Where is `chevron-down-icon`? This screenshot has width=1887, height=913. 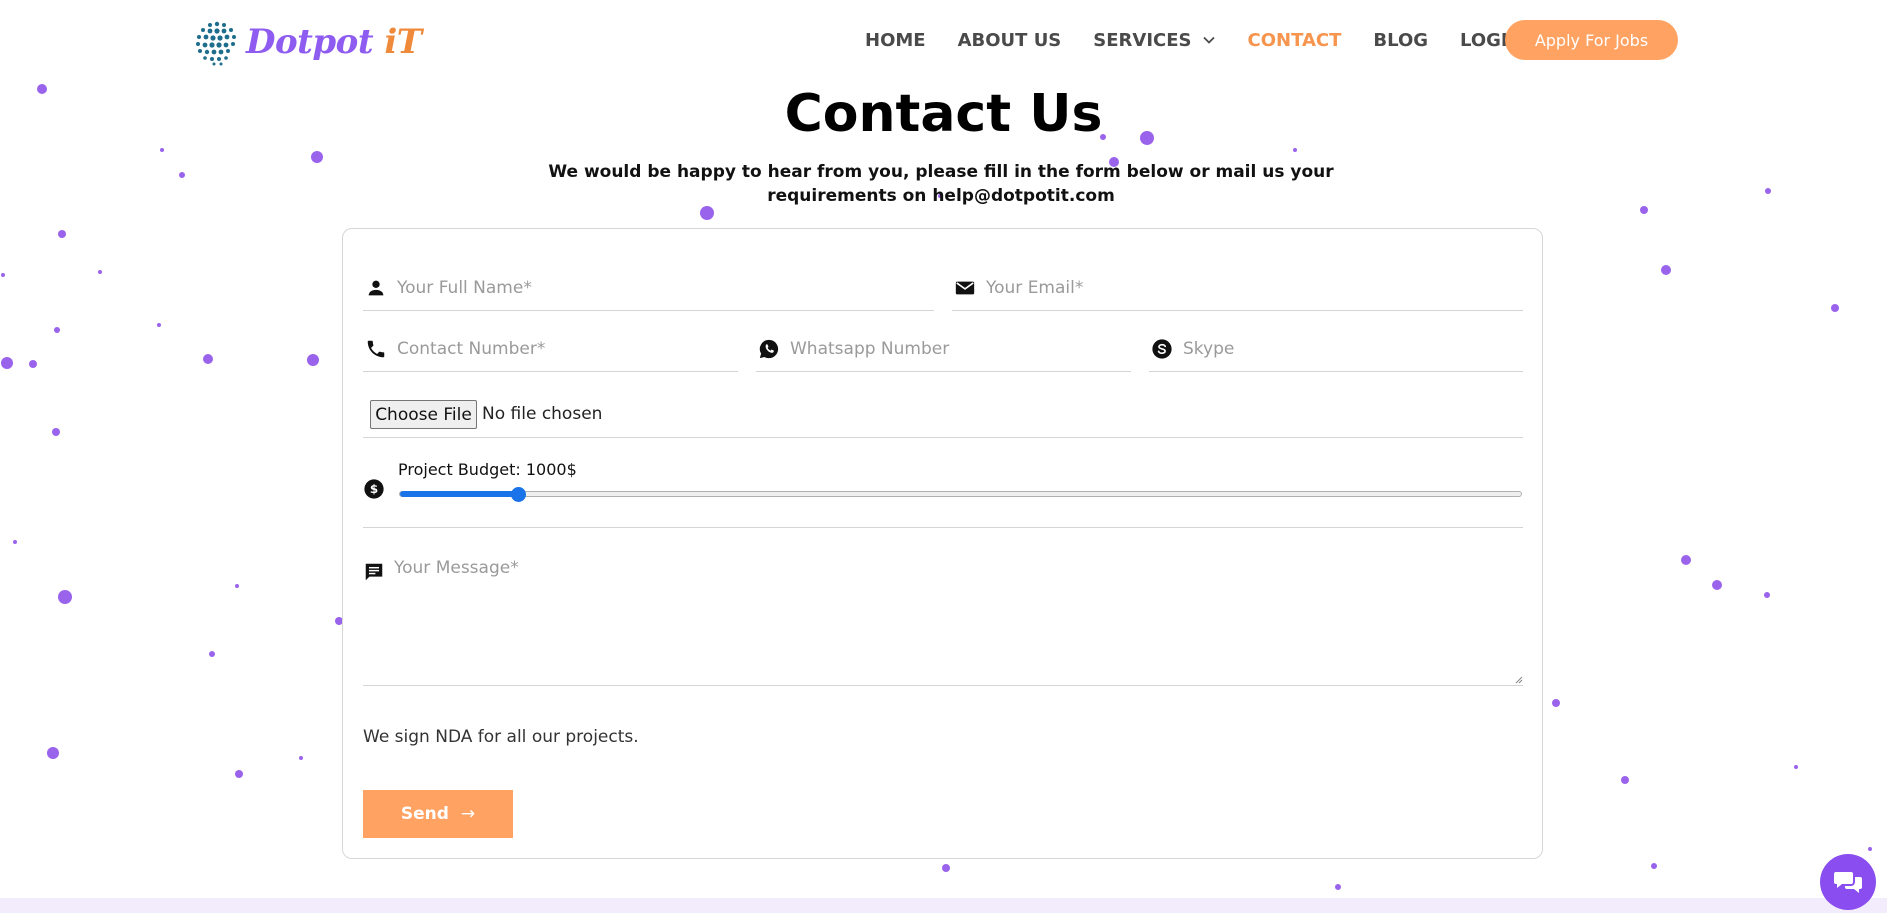
chevron-down-icon is located at coordinates (1208, 40).